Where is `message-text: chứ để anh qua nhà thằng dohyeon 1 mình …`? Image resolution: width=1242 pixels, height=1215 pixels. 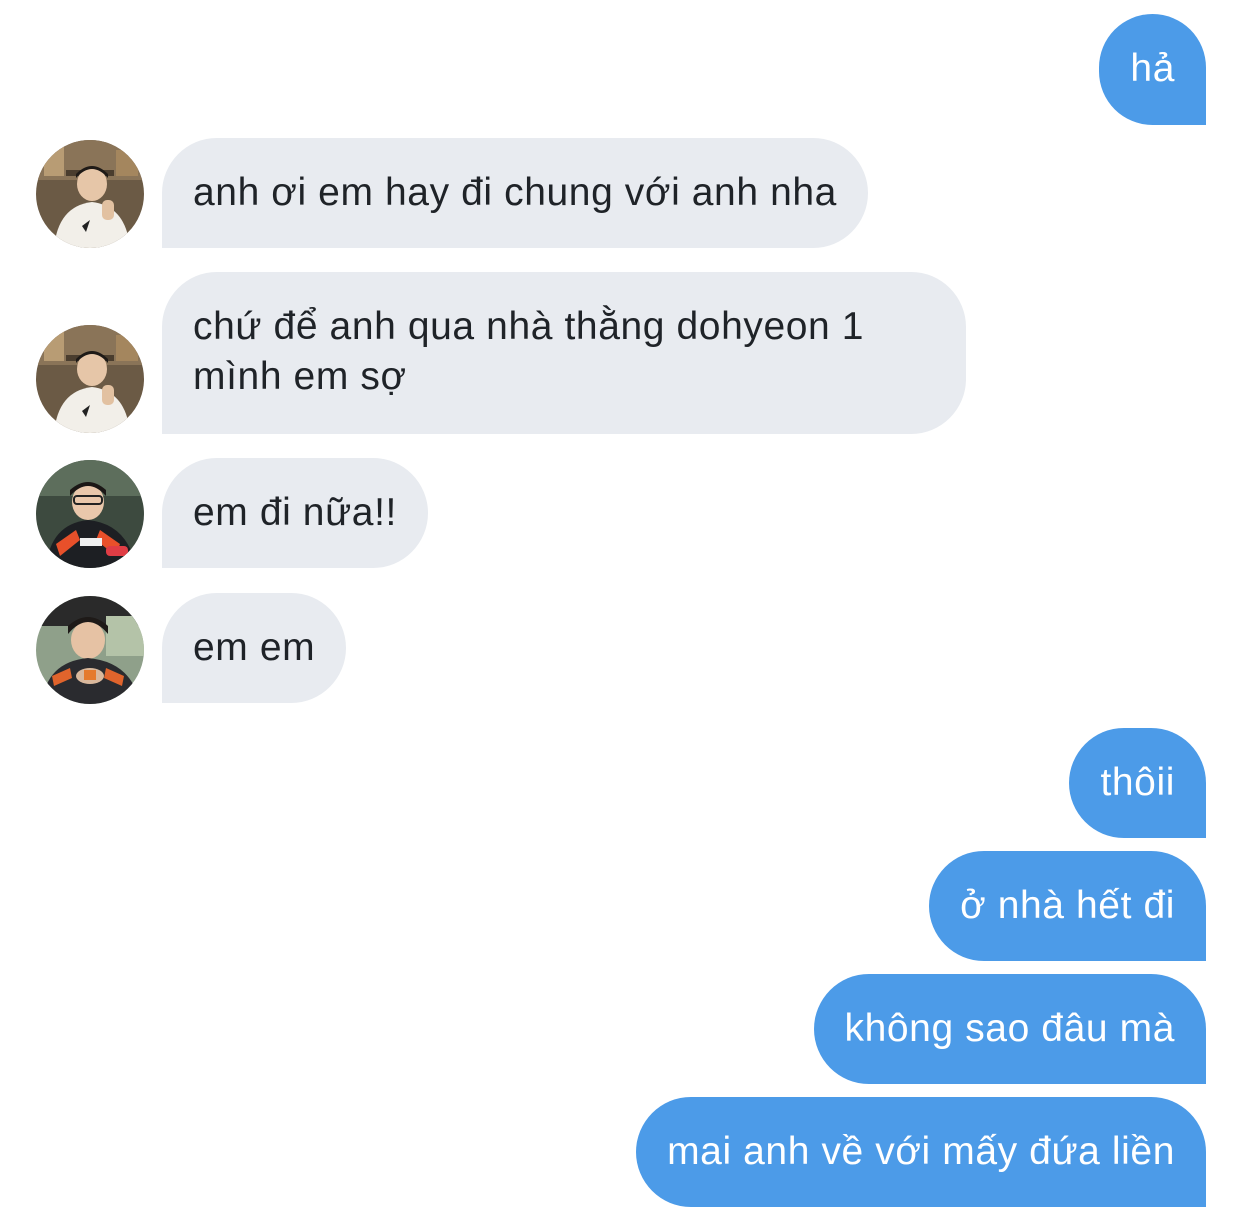
message-text: chứ để anh qua nhà thằng dohyeon 1 mình … is located at coordinates (529, 351).